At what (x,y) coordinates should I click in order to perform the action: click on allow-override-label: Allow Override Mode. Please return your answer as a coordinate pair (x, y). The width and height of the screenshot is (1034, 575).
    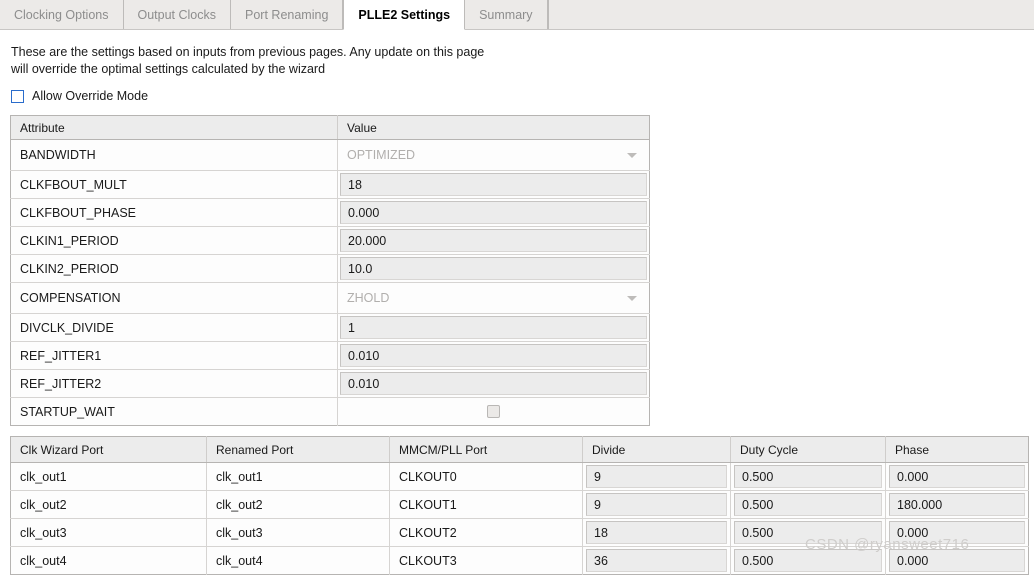
    Looking at the image, I should click on (90, 96).